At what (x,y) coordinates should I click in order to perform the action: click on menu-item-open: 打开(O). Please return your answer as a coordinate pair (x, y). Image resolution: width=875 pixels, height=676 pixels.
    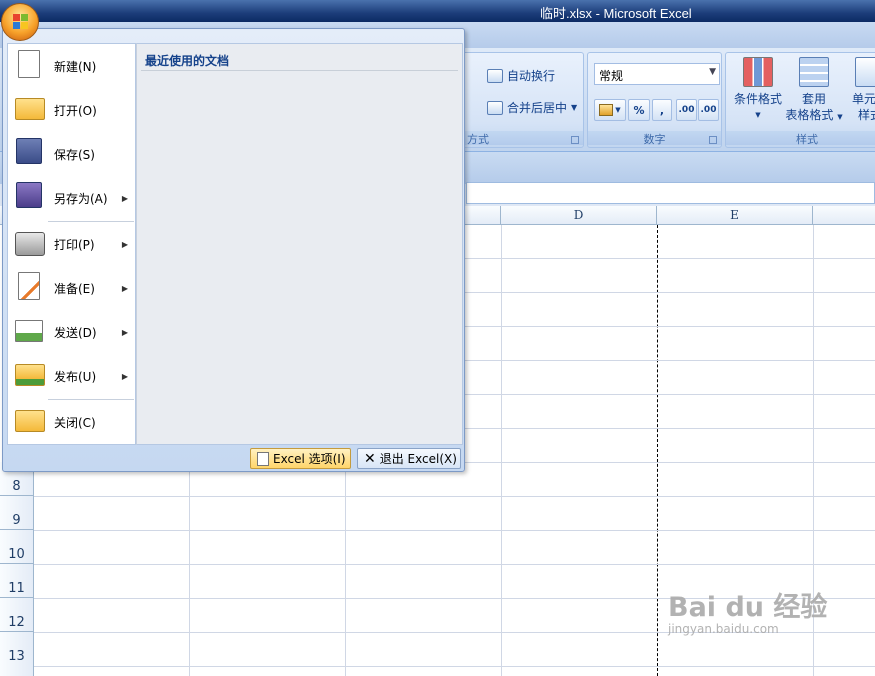
    Looking at the image, I should click on (72, 110).